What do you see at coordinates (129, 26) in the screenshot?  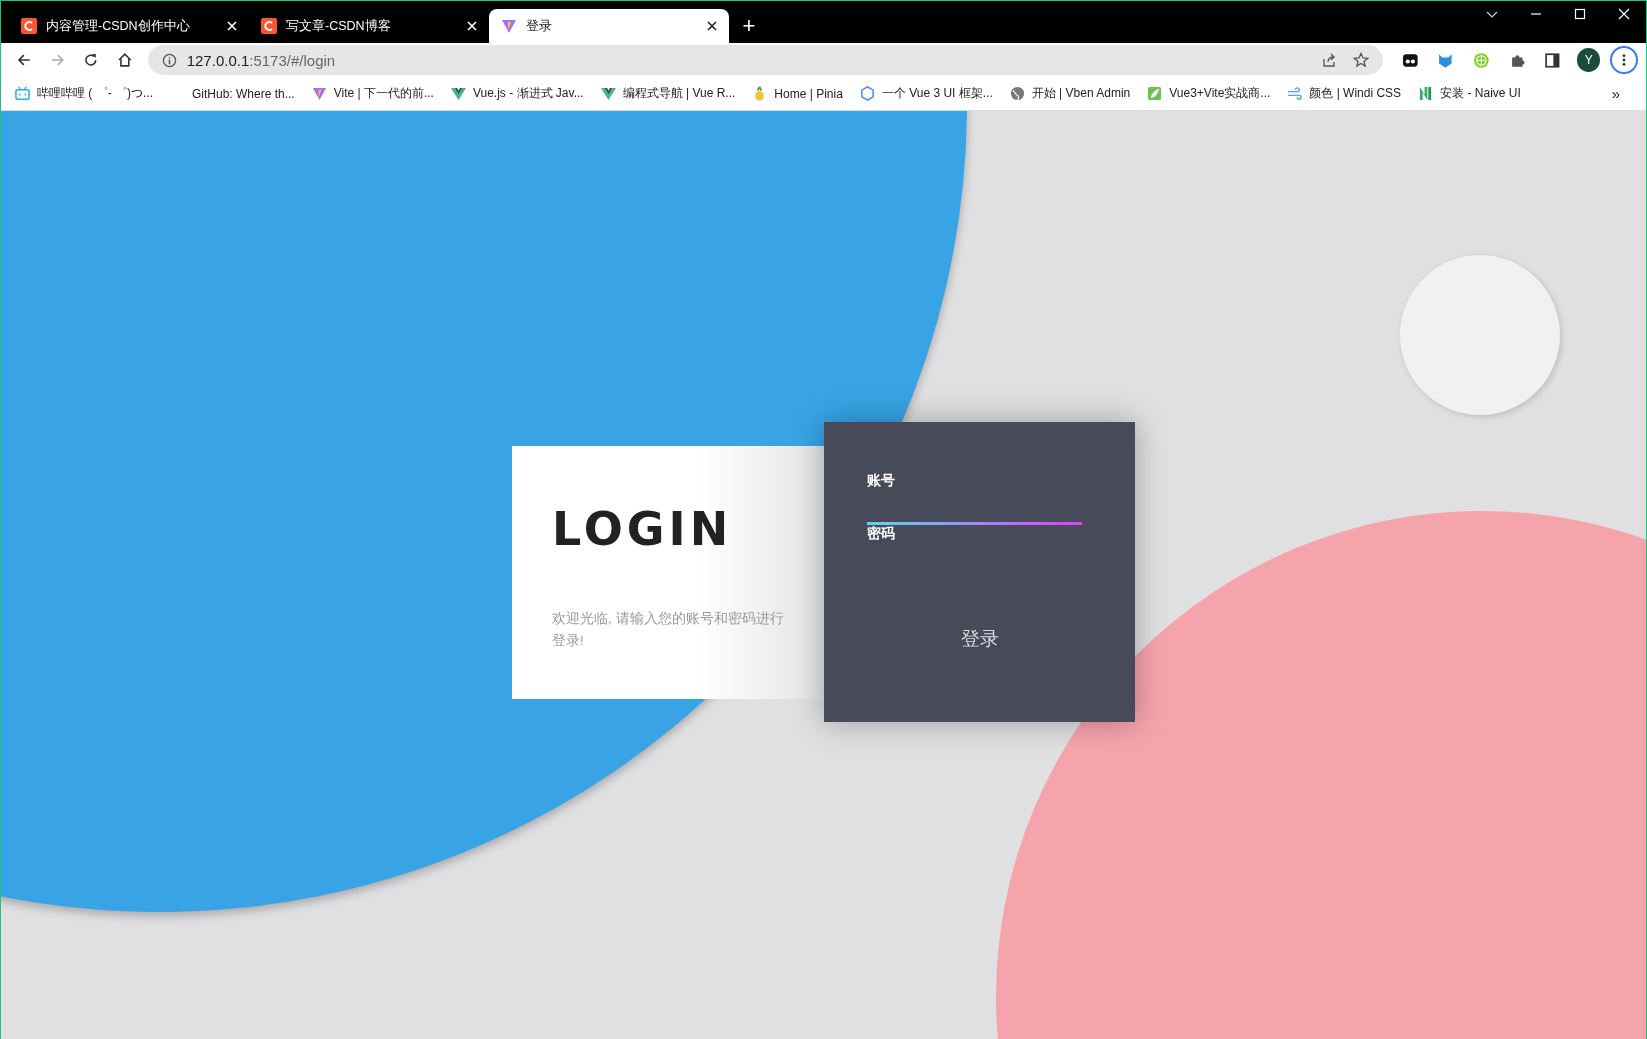 I see `browser-tab: 内容管理-CSDN创作中心` at bounding box center [129, 26].